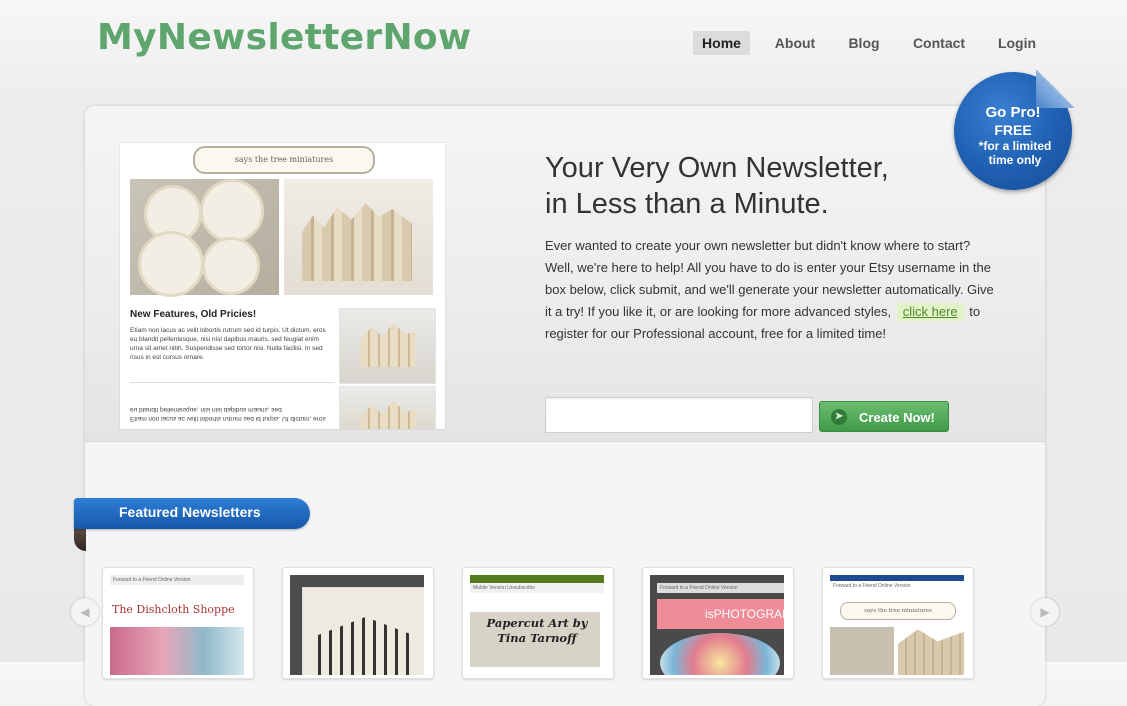  Describe the element at coordinates (930, 312) in the screenshot. I see `register-link: click here` at that location.